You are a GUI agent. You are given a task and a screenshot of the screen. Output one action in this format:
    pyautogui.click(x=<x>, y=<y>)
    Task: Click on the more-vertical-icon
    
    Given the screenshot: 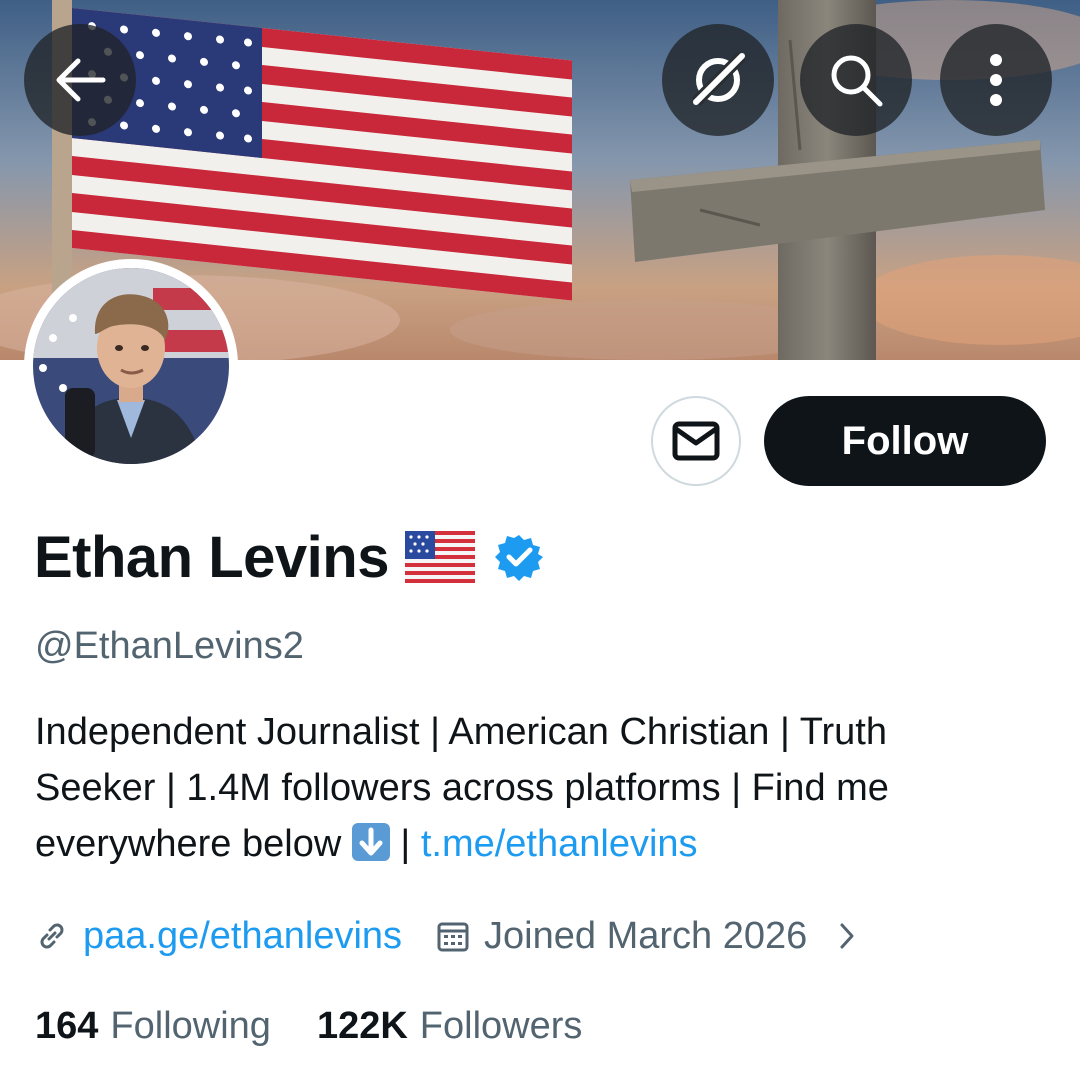 What is the action you would take?
    pyautogui.click(x=996, y=80)
    